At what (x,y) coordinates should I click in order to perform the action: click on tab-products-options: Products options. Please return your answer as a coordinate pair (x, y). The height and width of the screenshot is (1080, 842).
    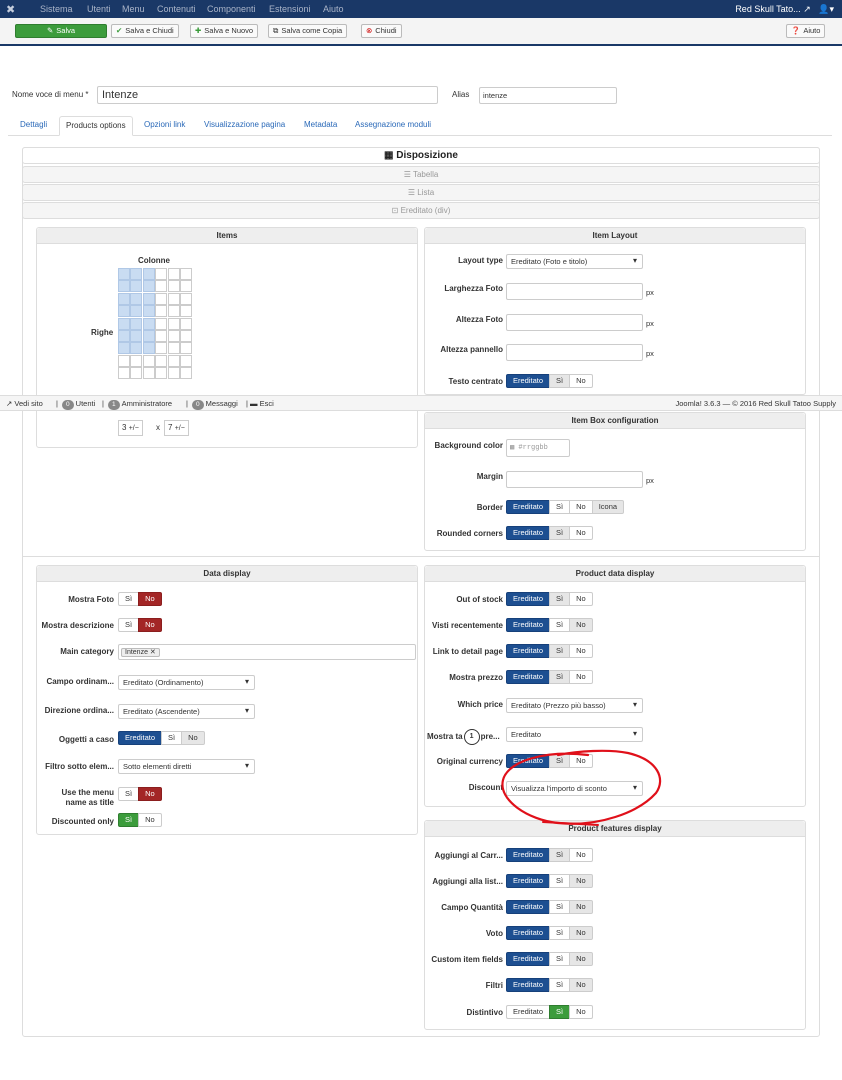
    Looking at the image, I should click on (96, 126).